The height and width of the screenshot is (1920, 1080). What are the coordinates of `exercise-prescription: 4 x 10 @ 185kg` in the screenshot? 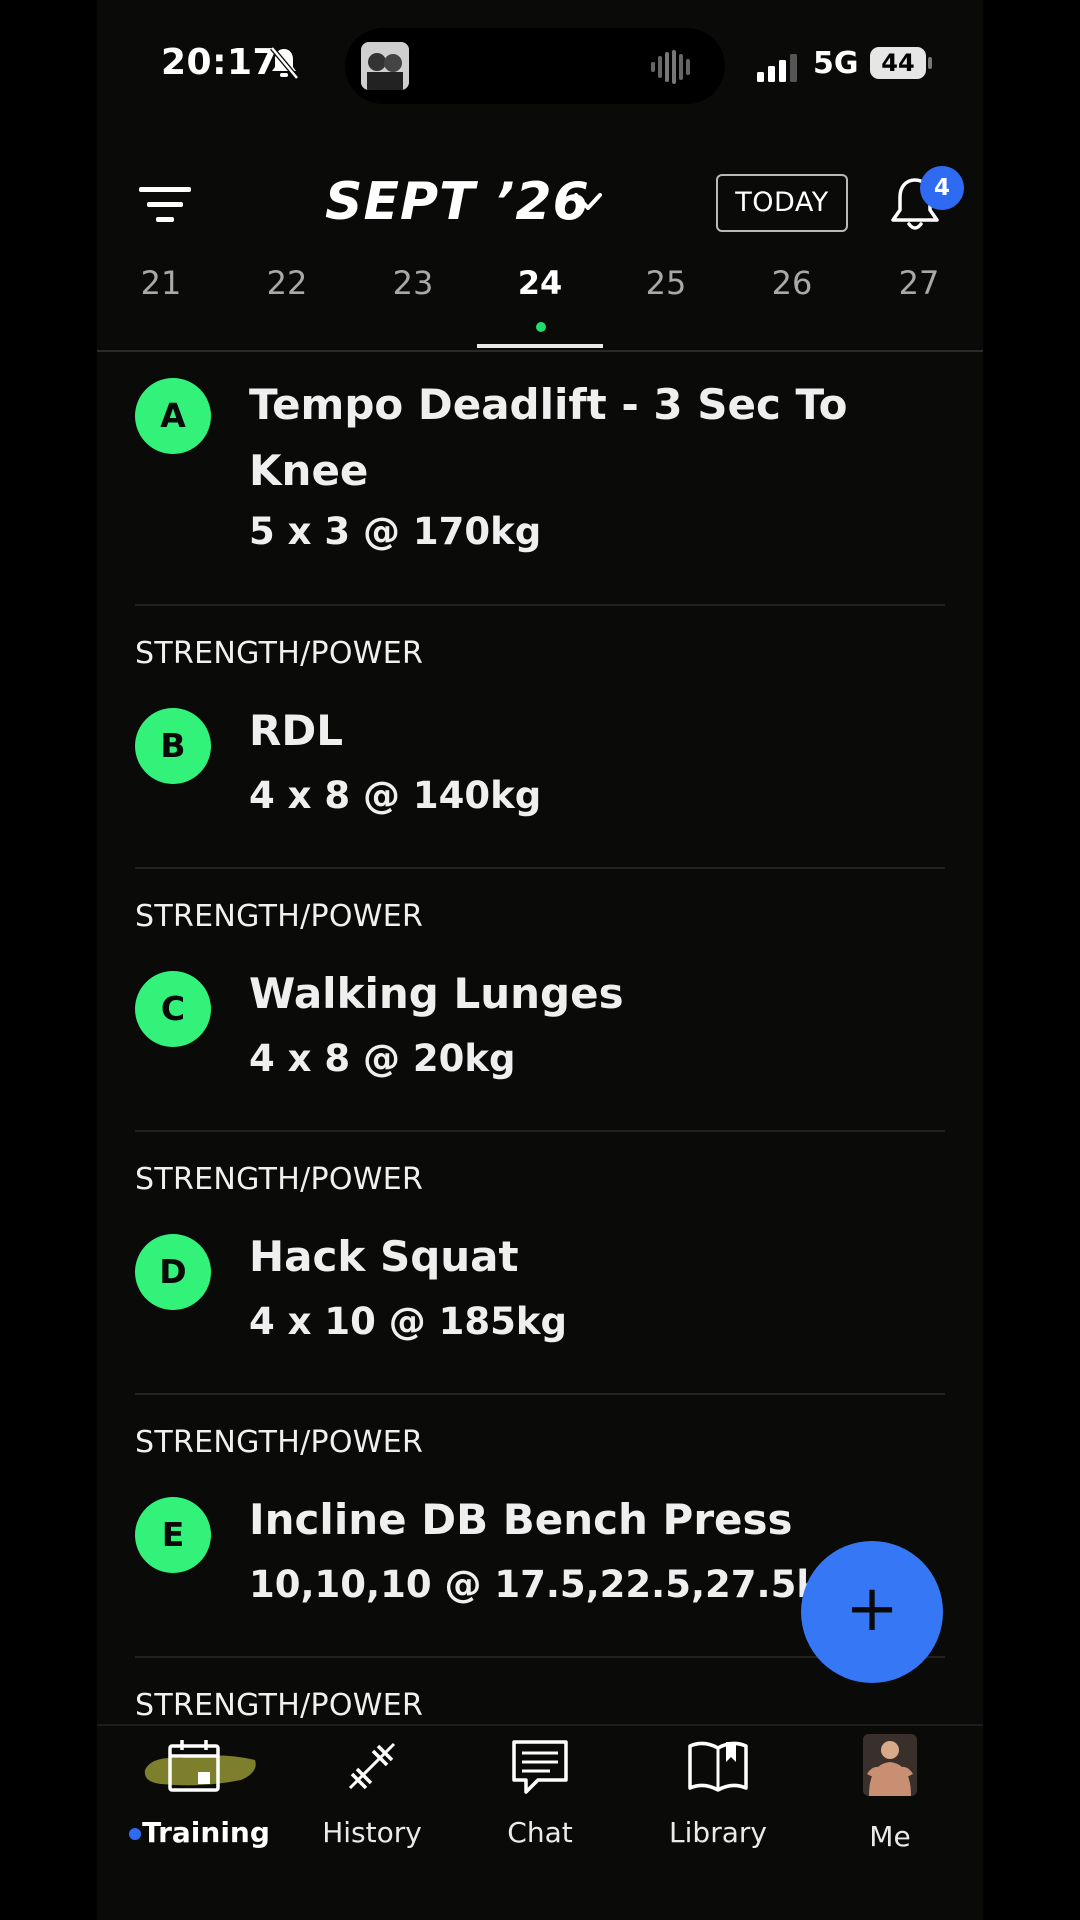 It's located at (408, 1321).